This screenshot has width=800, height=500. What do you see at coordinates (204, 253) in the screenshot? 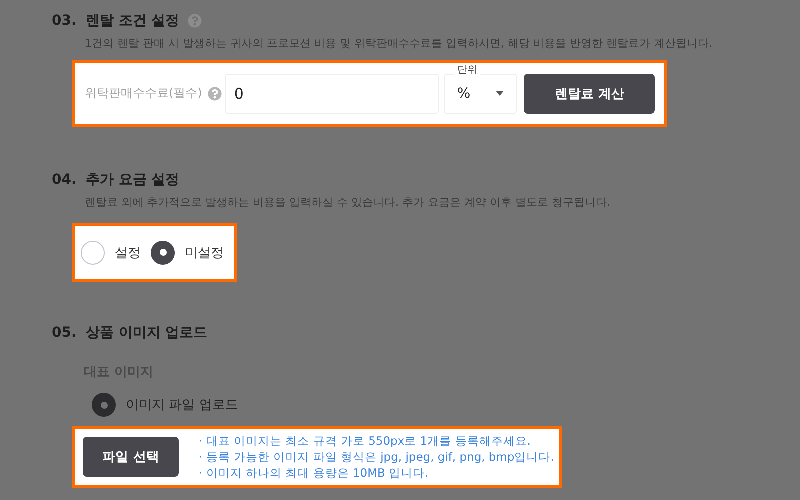
I see `radio-label: 미설정` at bounding box center [204, 253].